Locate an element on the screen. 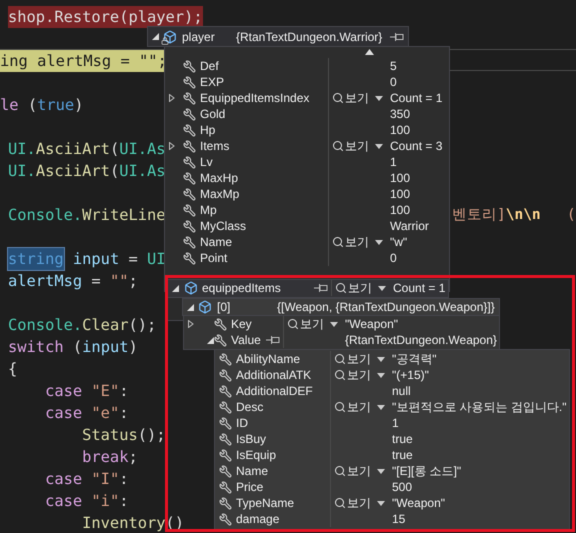  member-value: "보편적으로 사용되는 검입니다." is located at coordinates (479, 407).